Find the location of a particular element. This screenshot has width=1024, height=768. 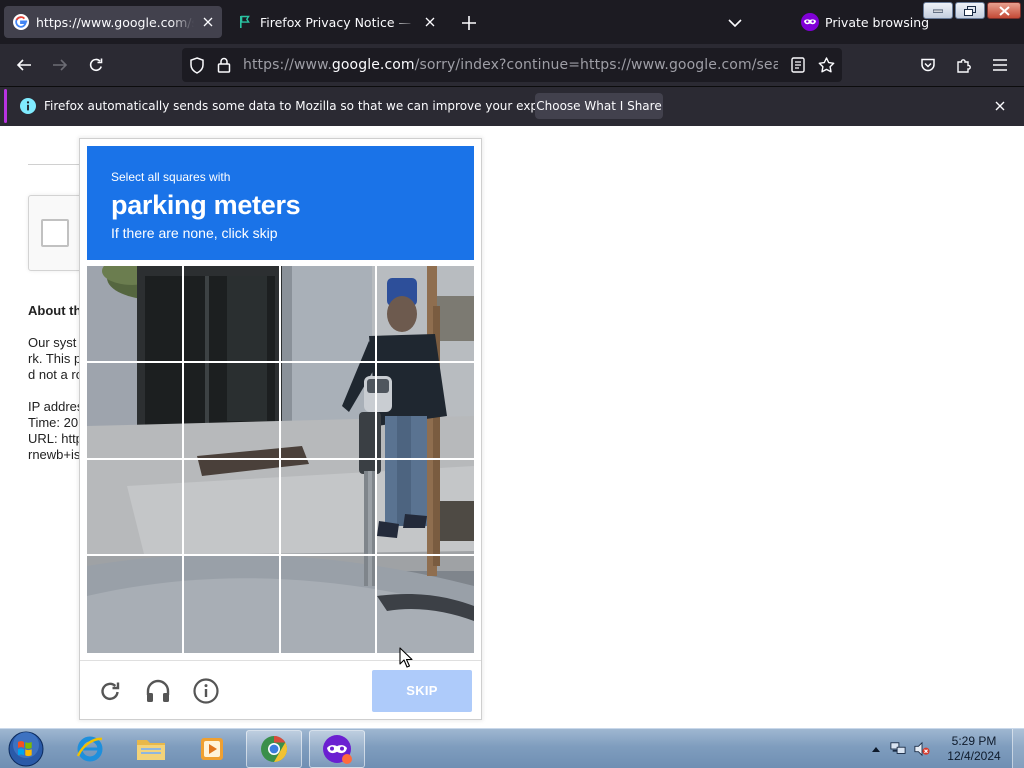

volume-muted-tray-icon is located at coordinates (922, 749).